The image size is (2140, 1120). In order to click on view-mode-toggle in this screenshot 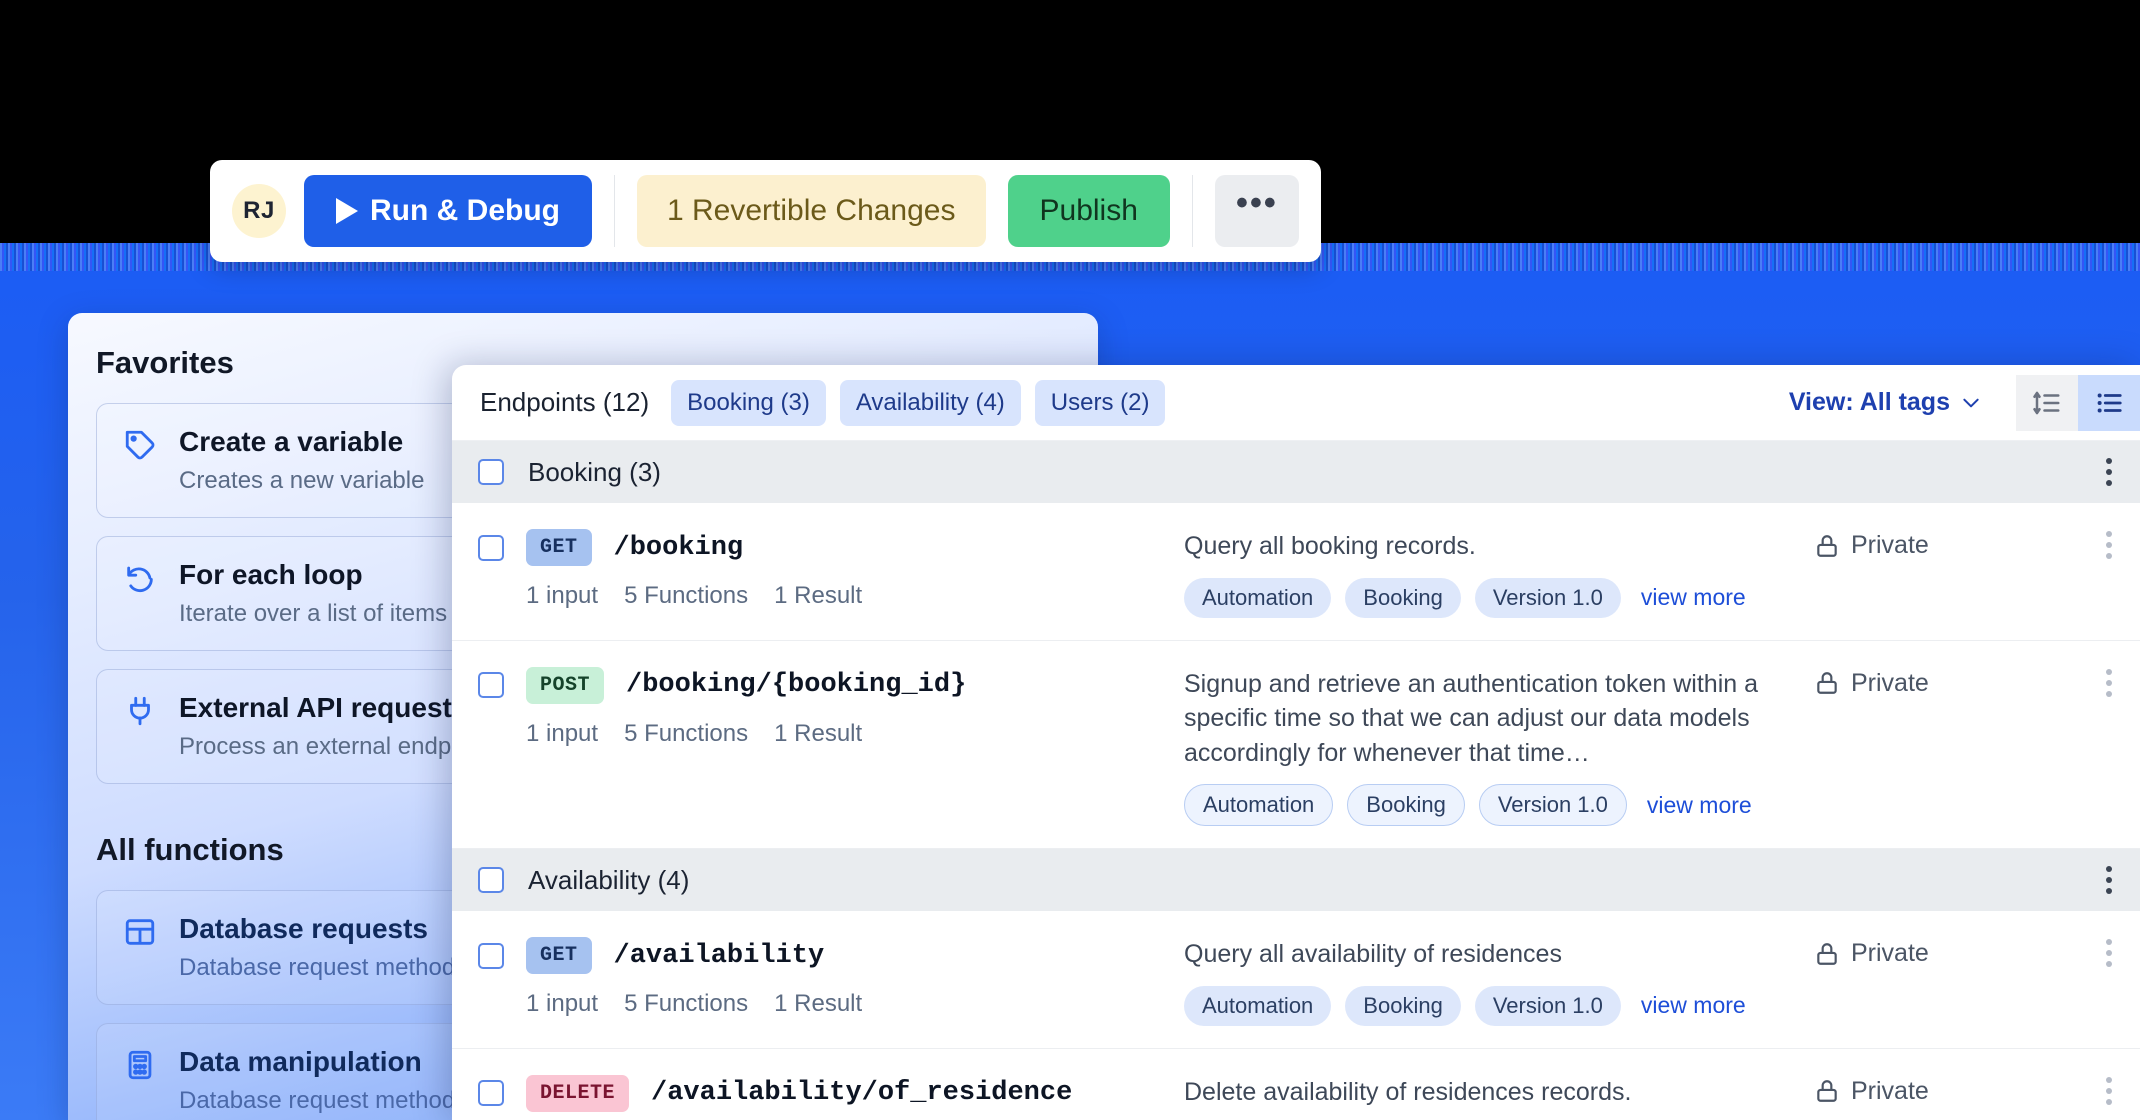, I will do `click(2078, 402)`.